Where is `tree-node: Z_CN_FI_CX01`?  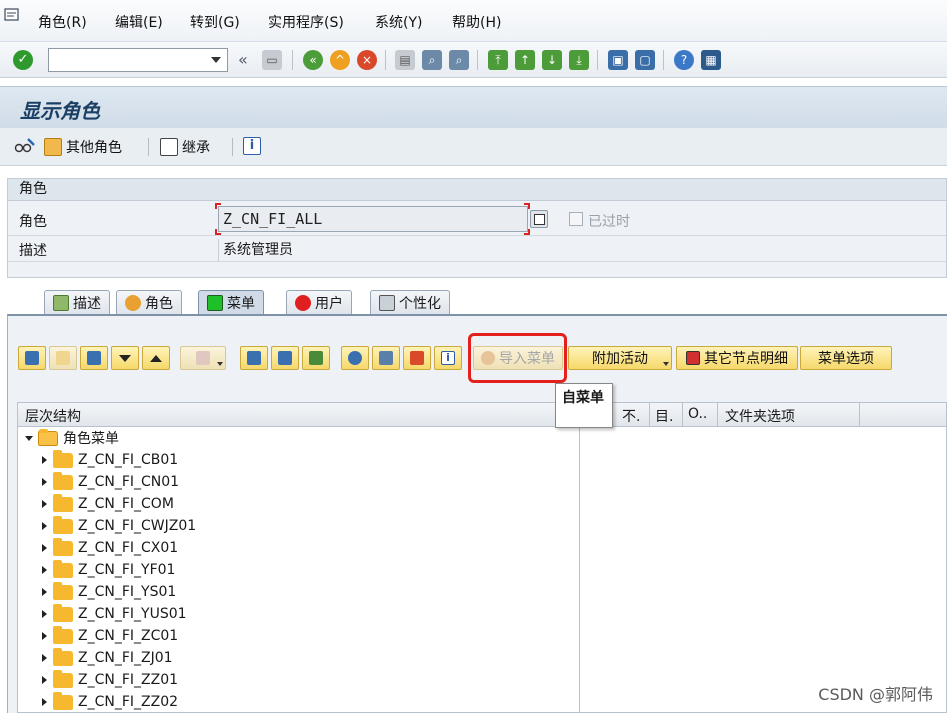
tree-node: Z_CN_FI_CX01 is located at coordinates (110, 548).